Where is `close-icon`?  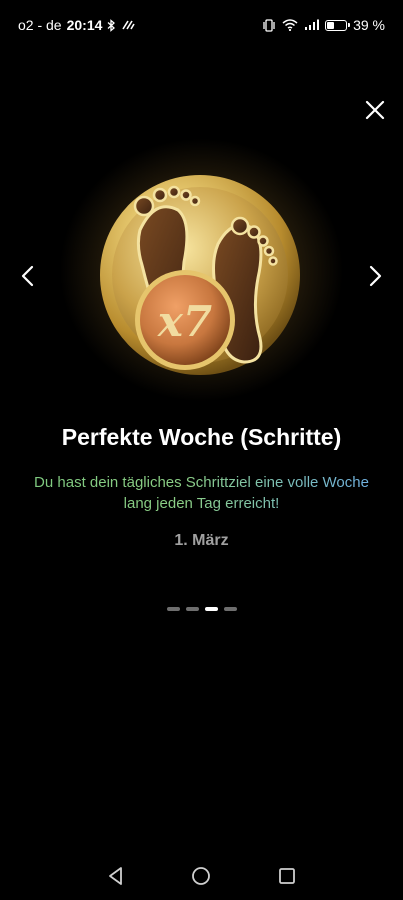
close-icon is located at coordinates (375, 110).